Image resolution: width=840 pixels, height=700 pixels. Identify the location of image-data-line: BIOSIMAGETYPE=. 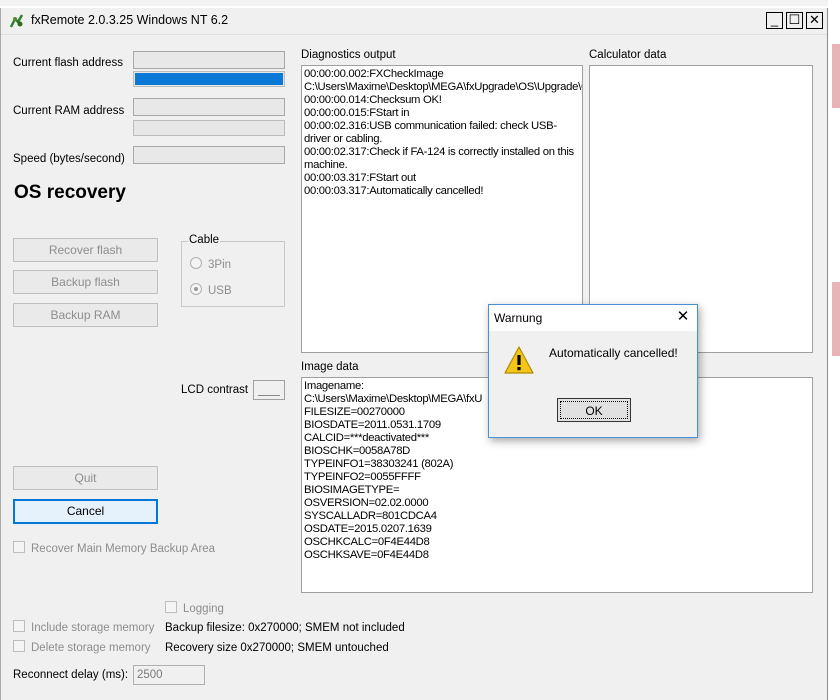
(352, 490).